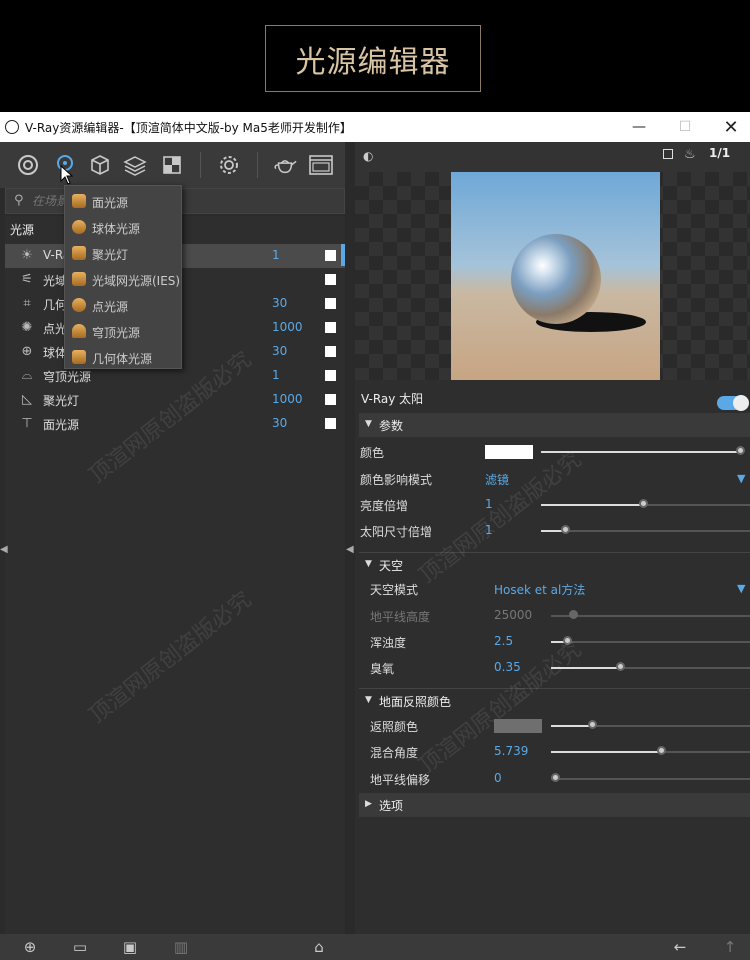  Describe the element at coordinates (661, 750) in the screenshot. I see `blend-slider-handle` at that location.